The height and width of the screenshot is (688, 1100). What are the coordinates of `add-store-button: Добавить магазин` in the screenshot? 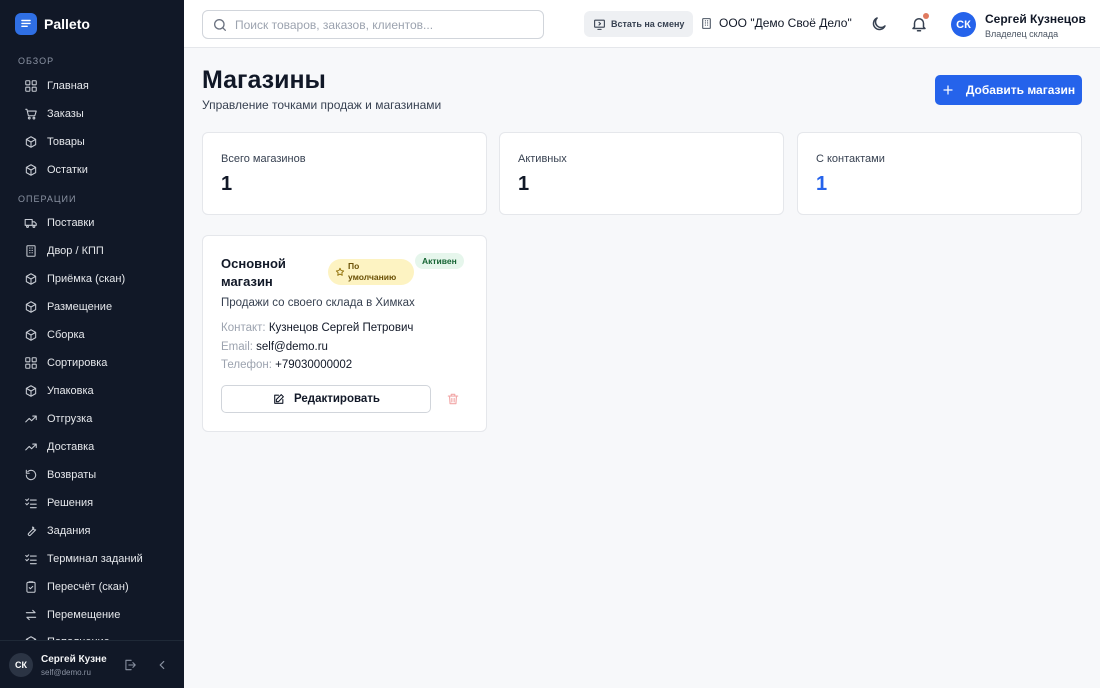 It's located at (1008, 90).